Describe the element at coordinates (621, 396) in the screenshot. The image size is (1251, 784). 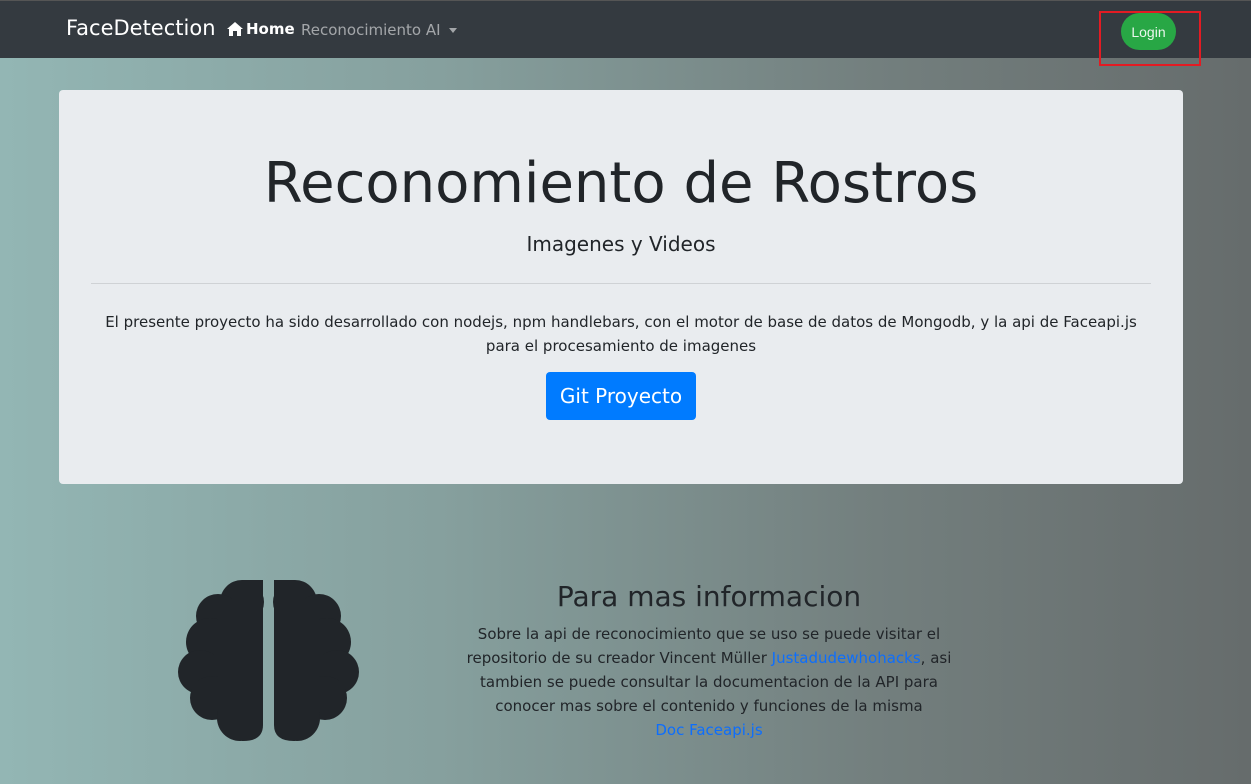
I see `git-project-button: Git Proyecto` at that location.